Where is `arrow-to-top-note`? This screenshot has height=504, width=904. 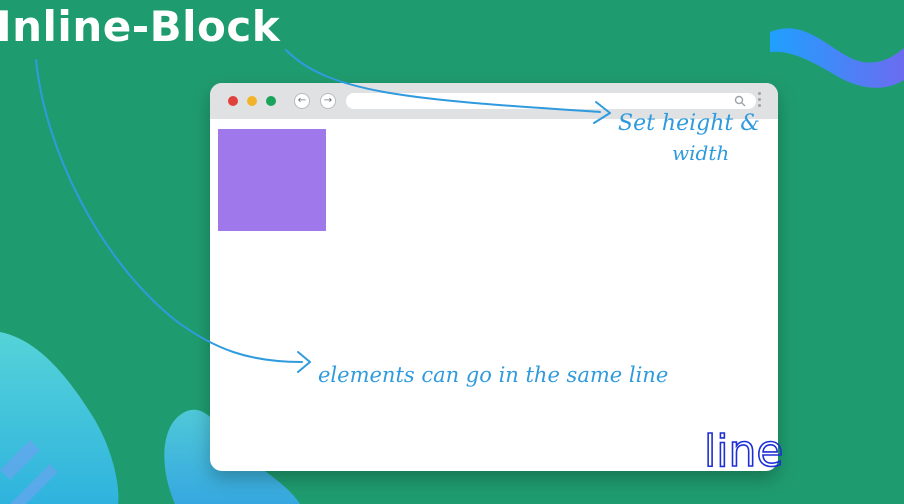
arrow-to-top-note is located at coordinates (443, 81).